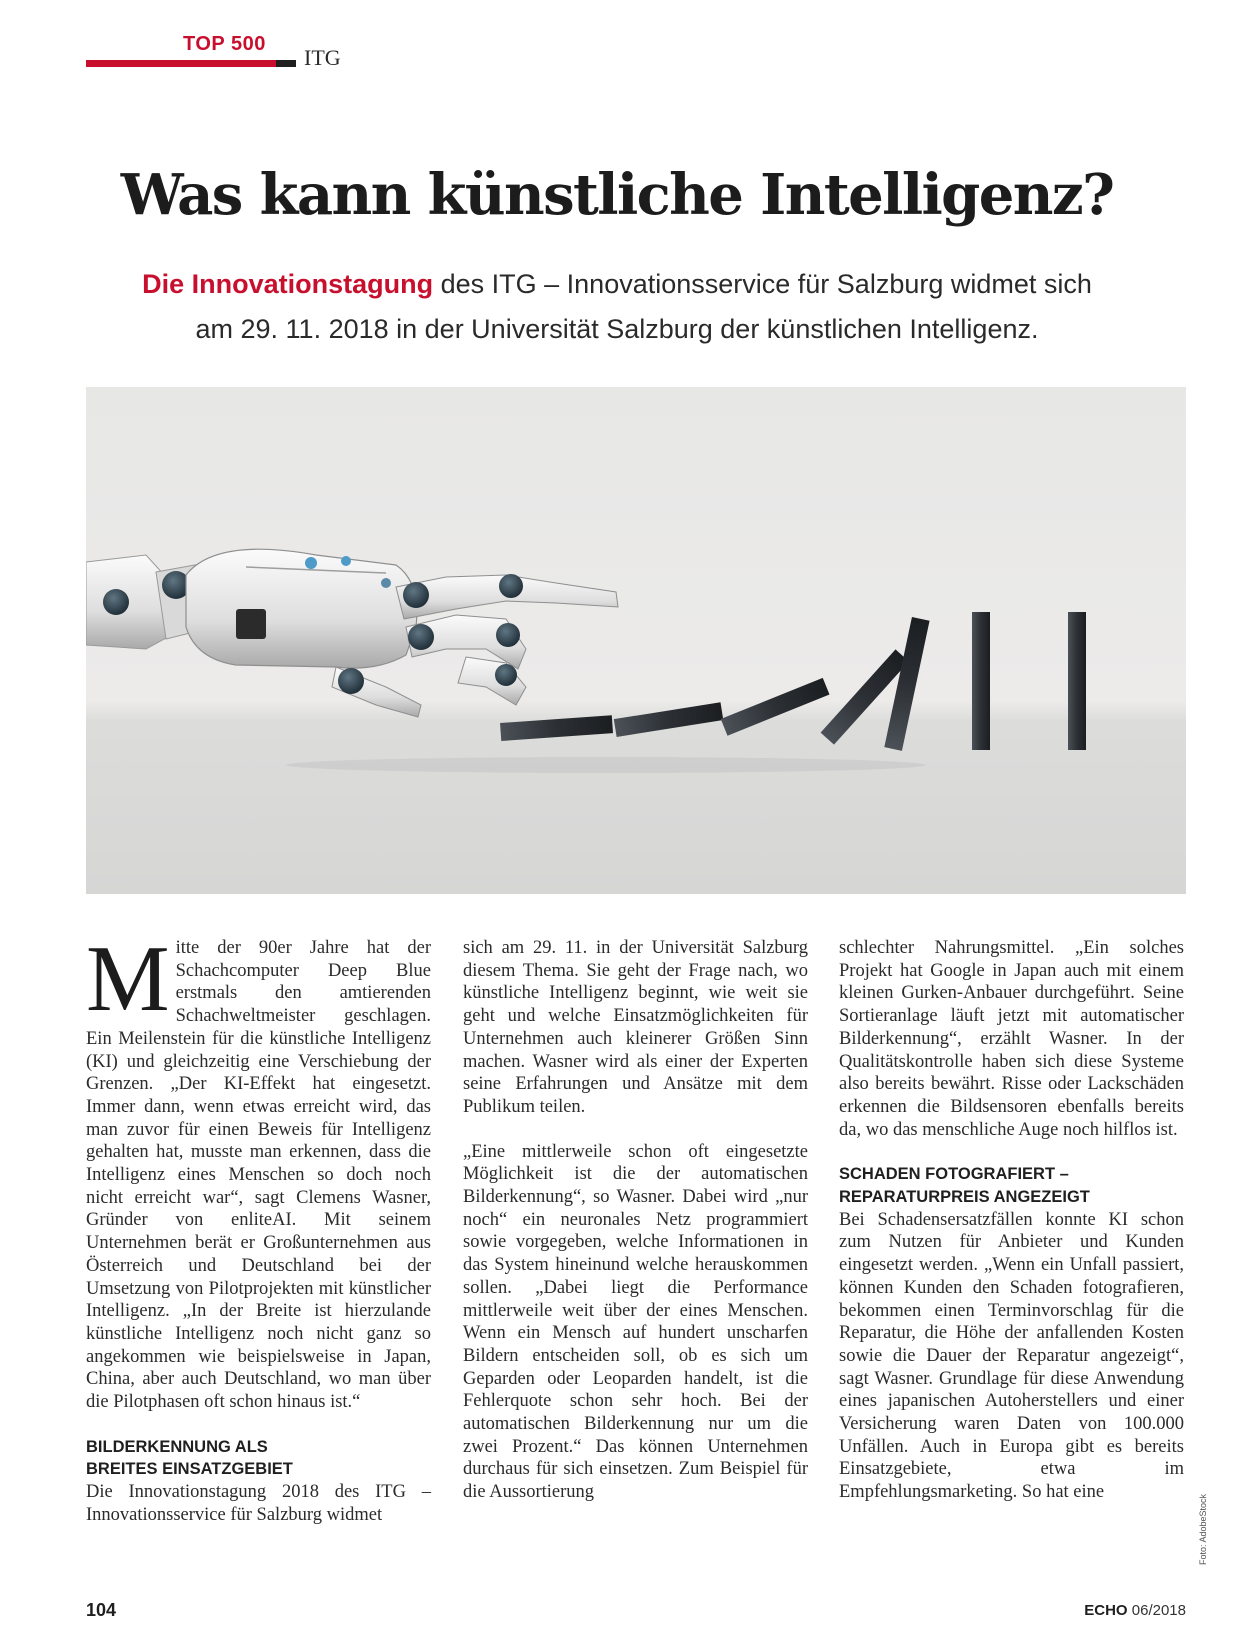  I want to click on magazine-issue: ECHO 06/2018, so click(1135, 1610).